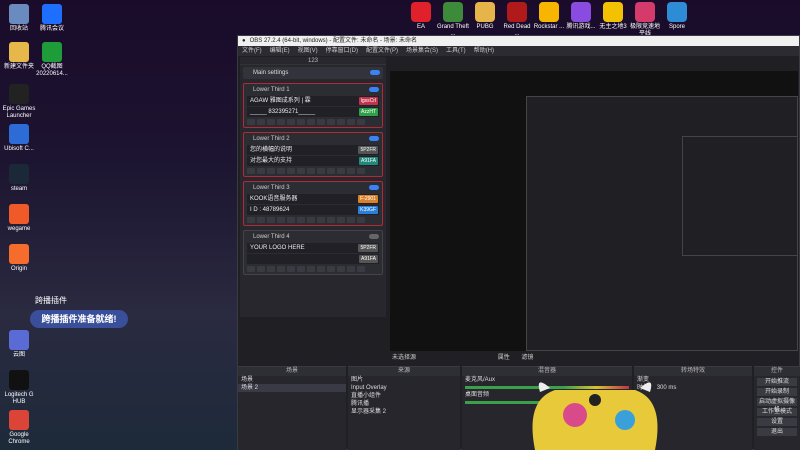 The height and width of the screenshot is (450, 800). Describe the element at coordinates (645, 20) in the screenshot. I see `desktop-icon: 极限竞速地平线` at that location.